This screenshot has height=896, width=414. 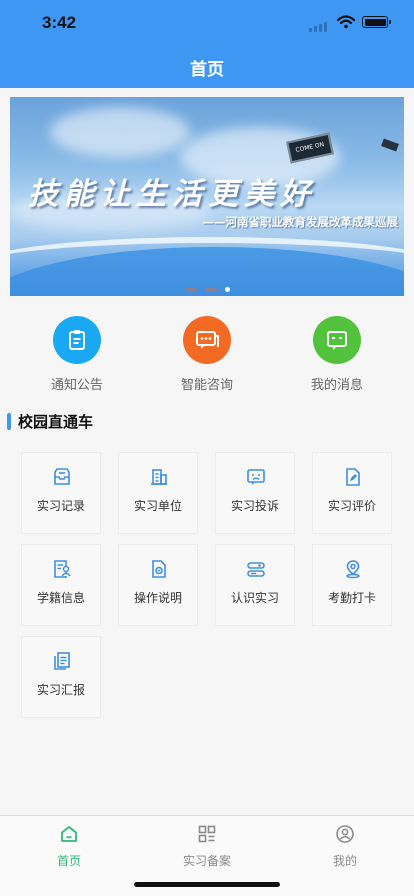 I want to click on home-indicator, so click(x=207, y=884).